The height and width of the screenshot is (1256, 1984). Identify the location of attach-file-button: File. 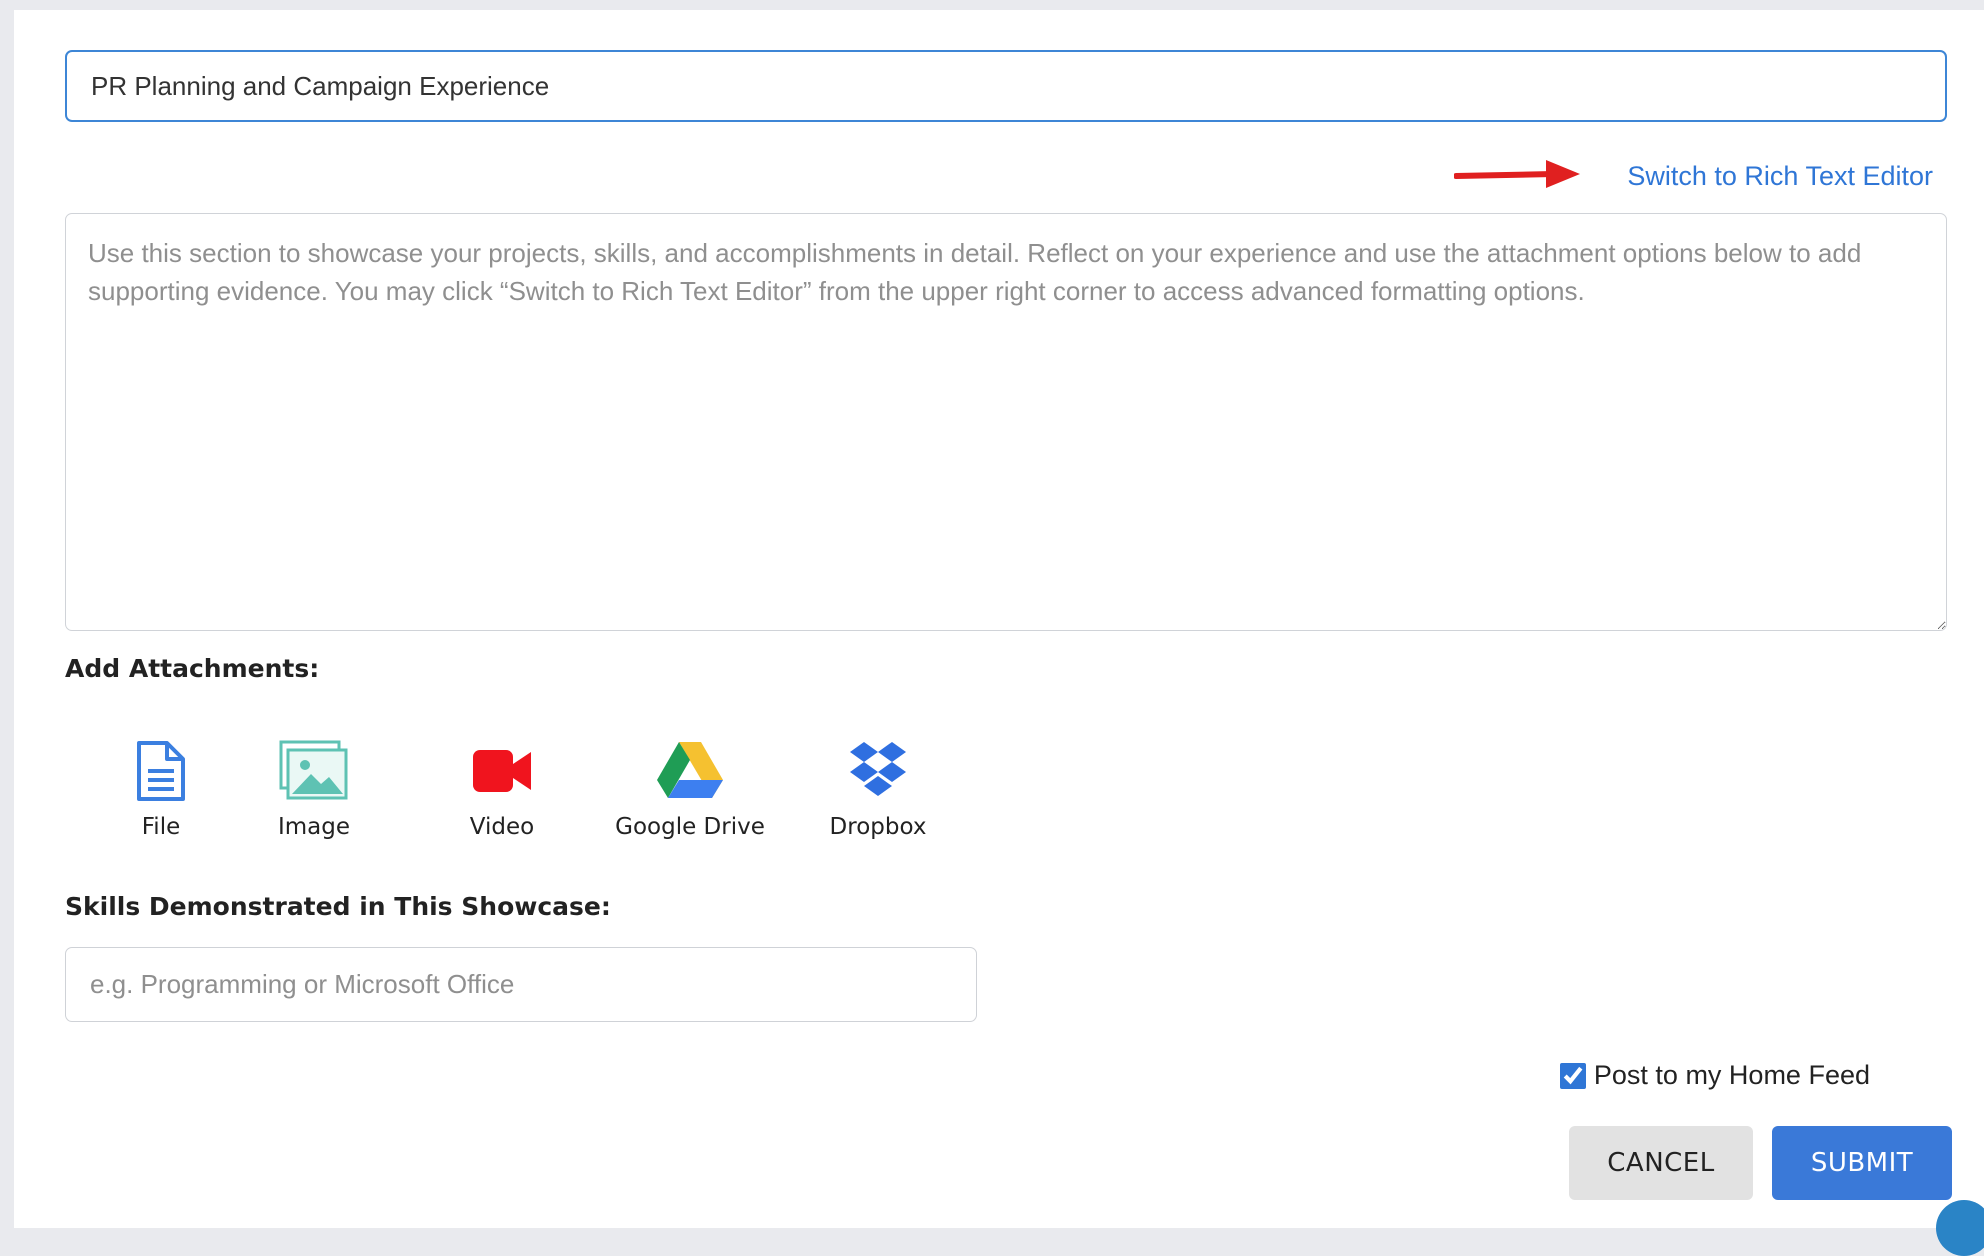
(161, 790).